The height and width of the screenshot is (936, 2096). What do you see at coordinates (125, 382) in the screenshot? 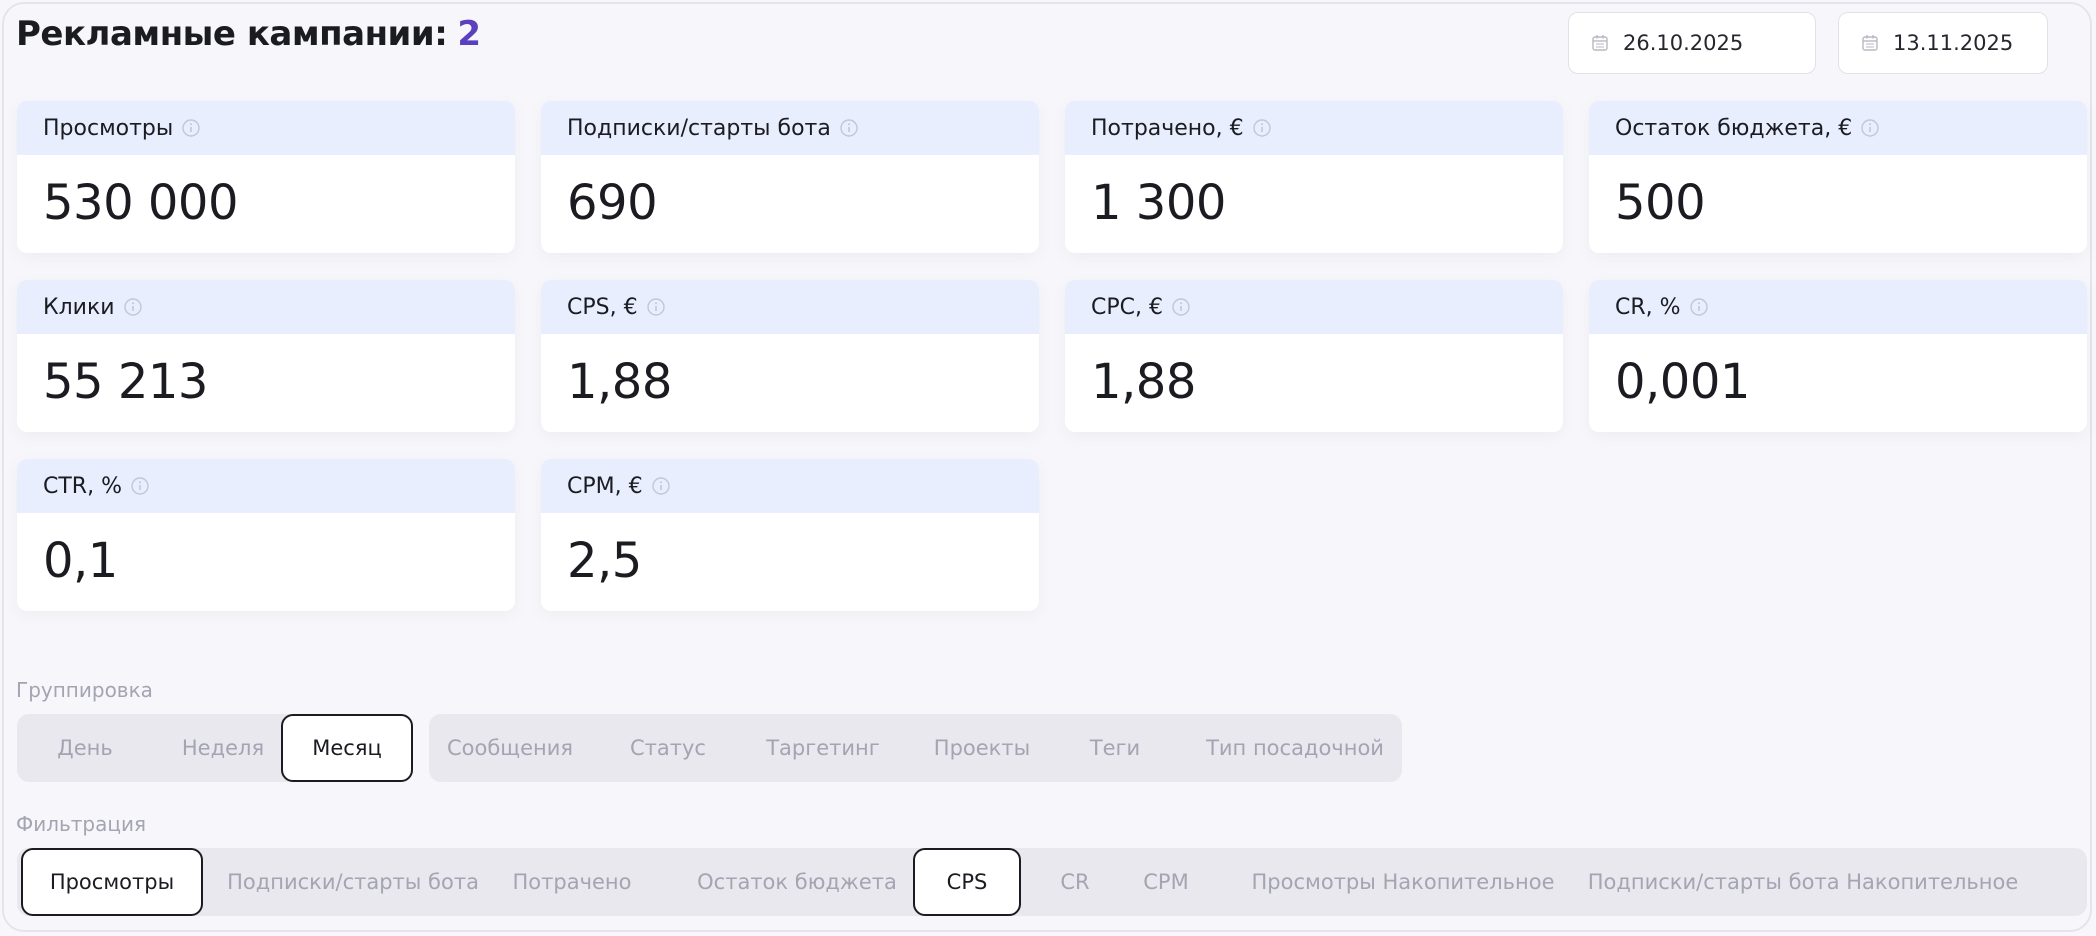
I see `metric-value: 55 213` at bounding box center [125, 382].